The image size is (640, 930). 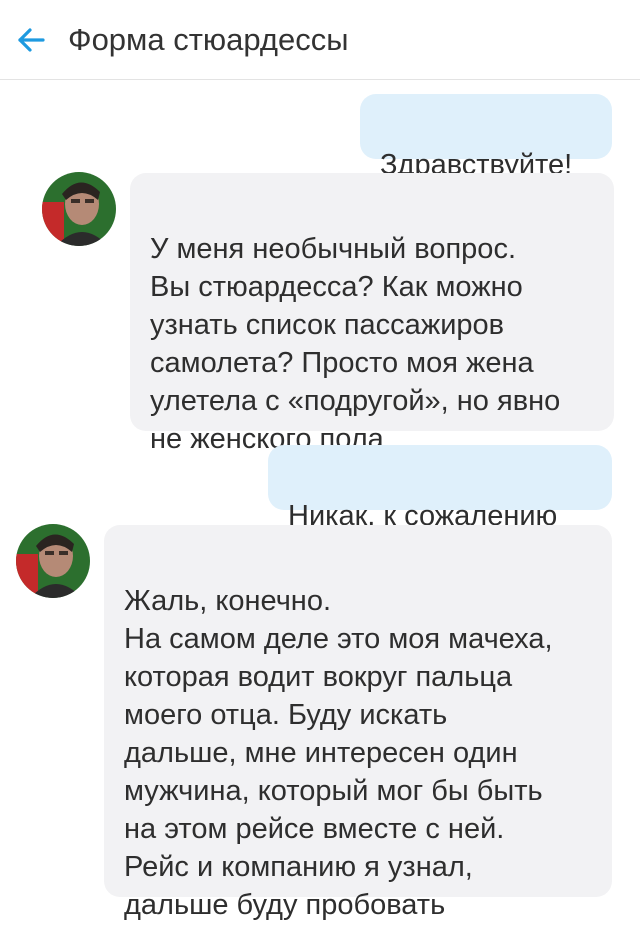 I want to click on message-bubble-outgoing: Никак, к сожалению, so click(x=440, y=488).